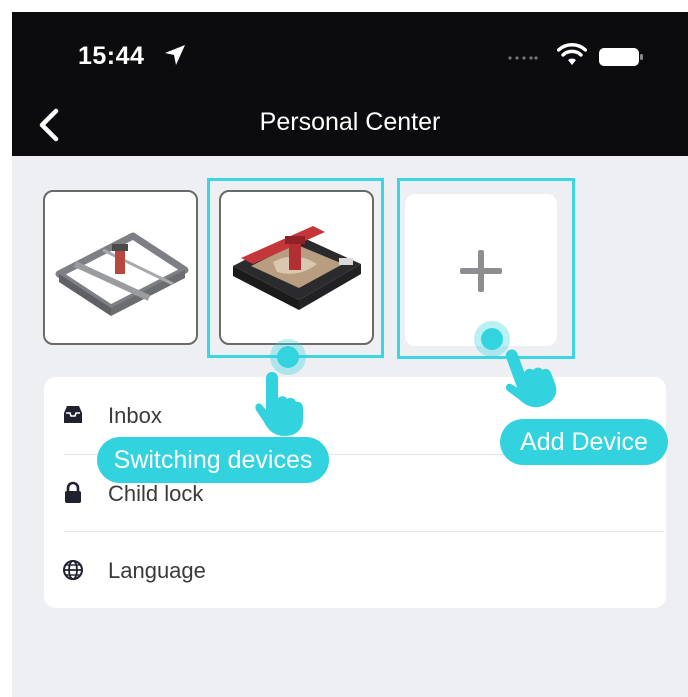  Describe the element at coordinates (355, 570) in the screenshot. I see `menu-item-language: Language` at that location.